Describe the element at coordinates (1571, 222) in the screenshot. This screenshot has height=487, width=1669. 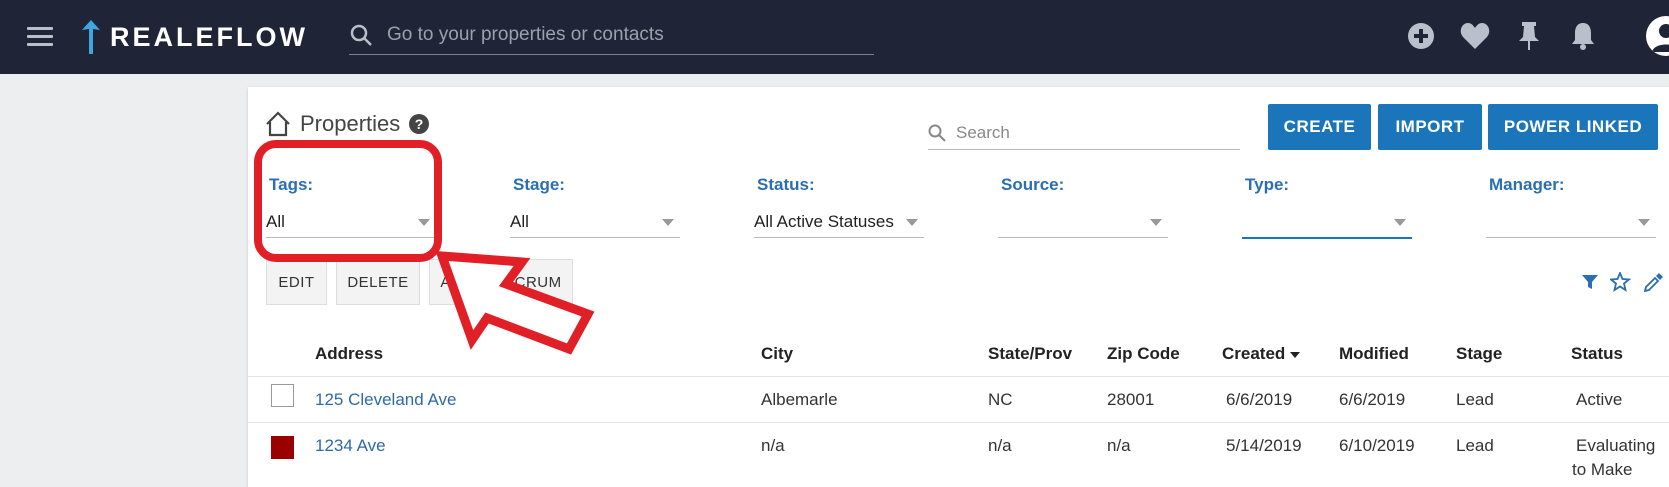
I see `filter-manager-select` at that location.